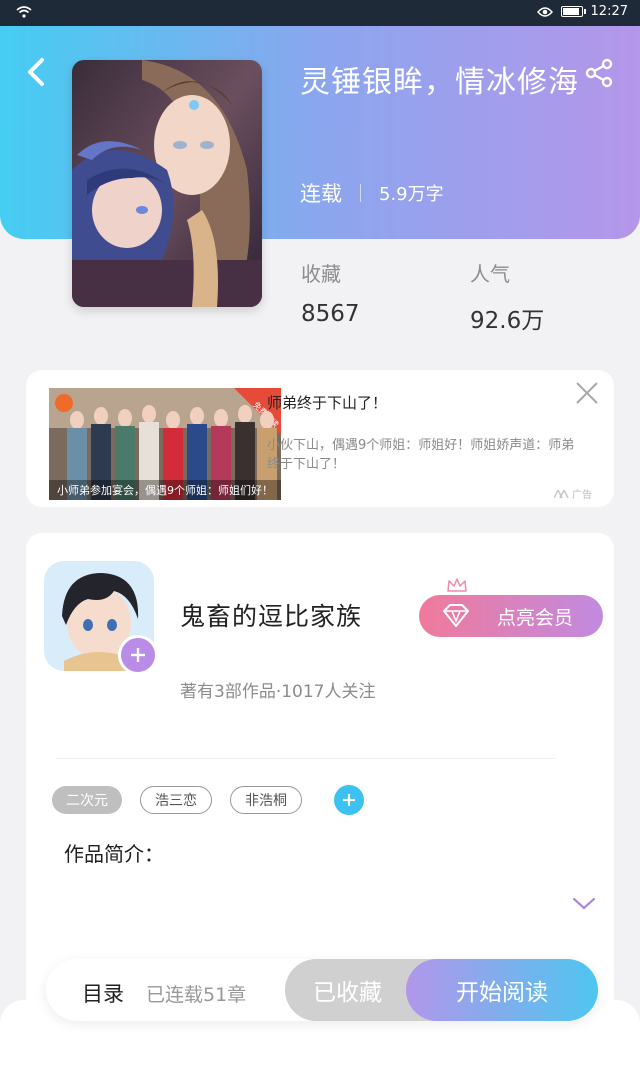 The height and width of the screenshot is (1067, 640). Describe the element at coordinates (330, 292) in the screenshot. I see `stat-favorites: 收藏 8567` at that location.